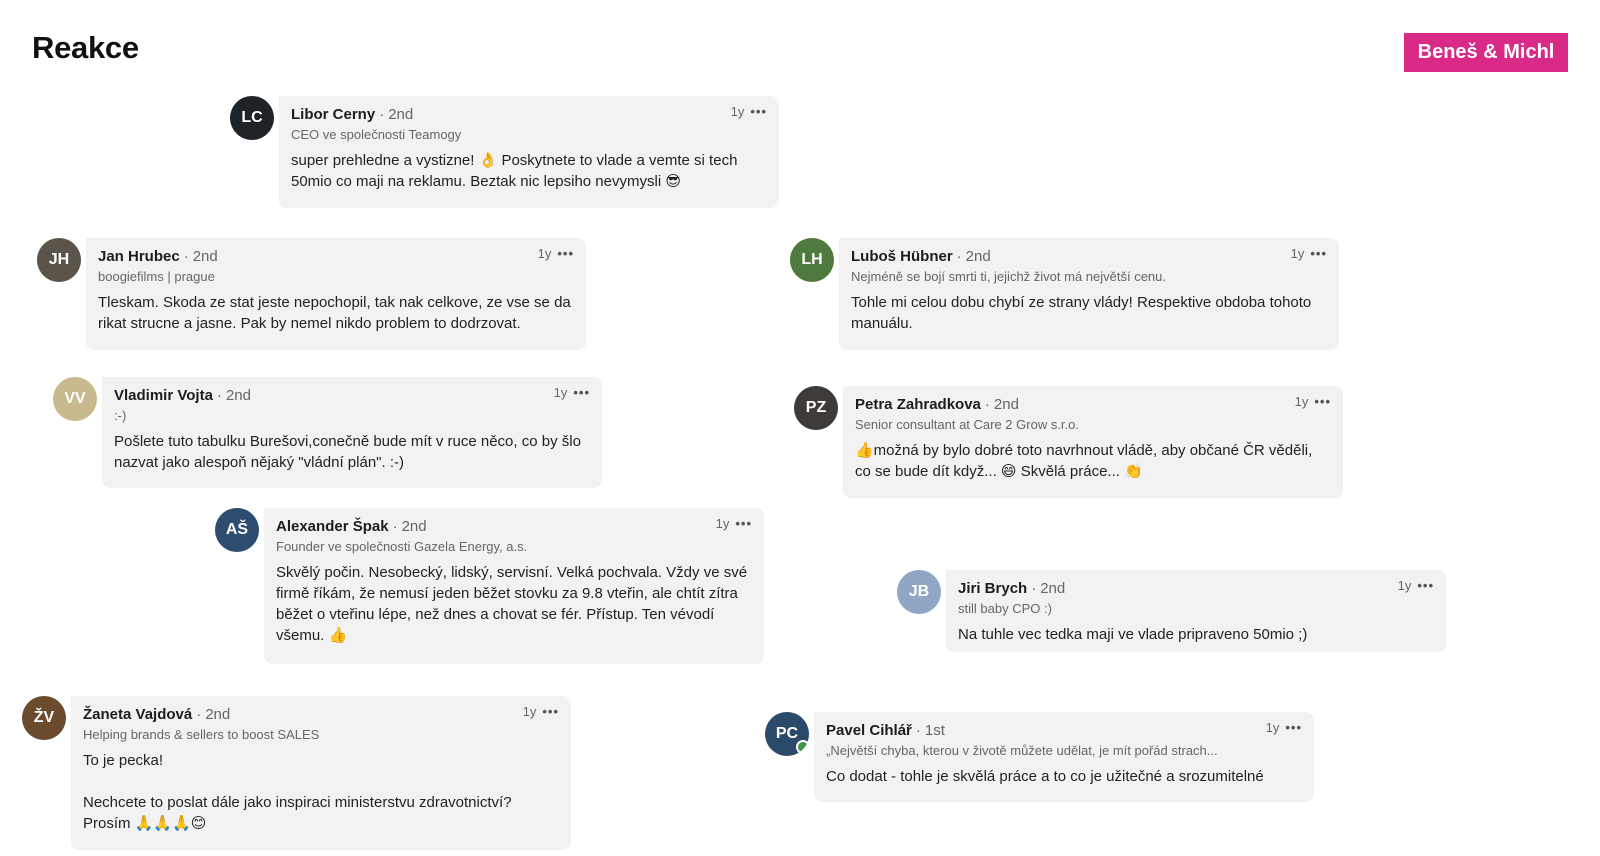 This screenshot has width=1600, height=856. What do you see at coordinates (85, 47) in the screenshot?
I see `page-title: Reakce` at bounding box center [85, 47].